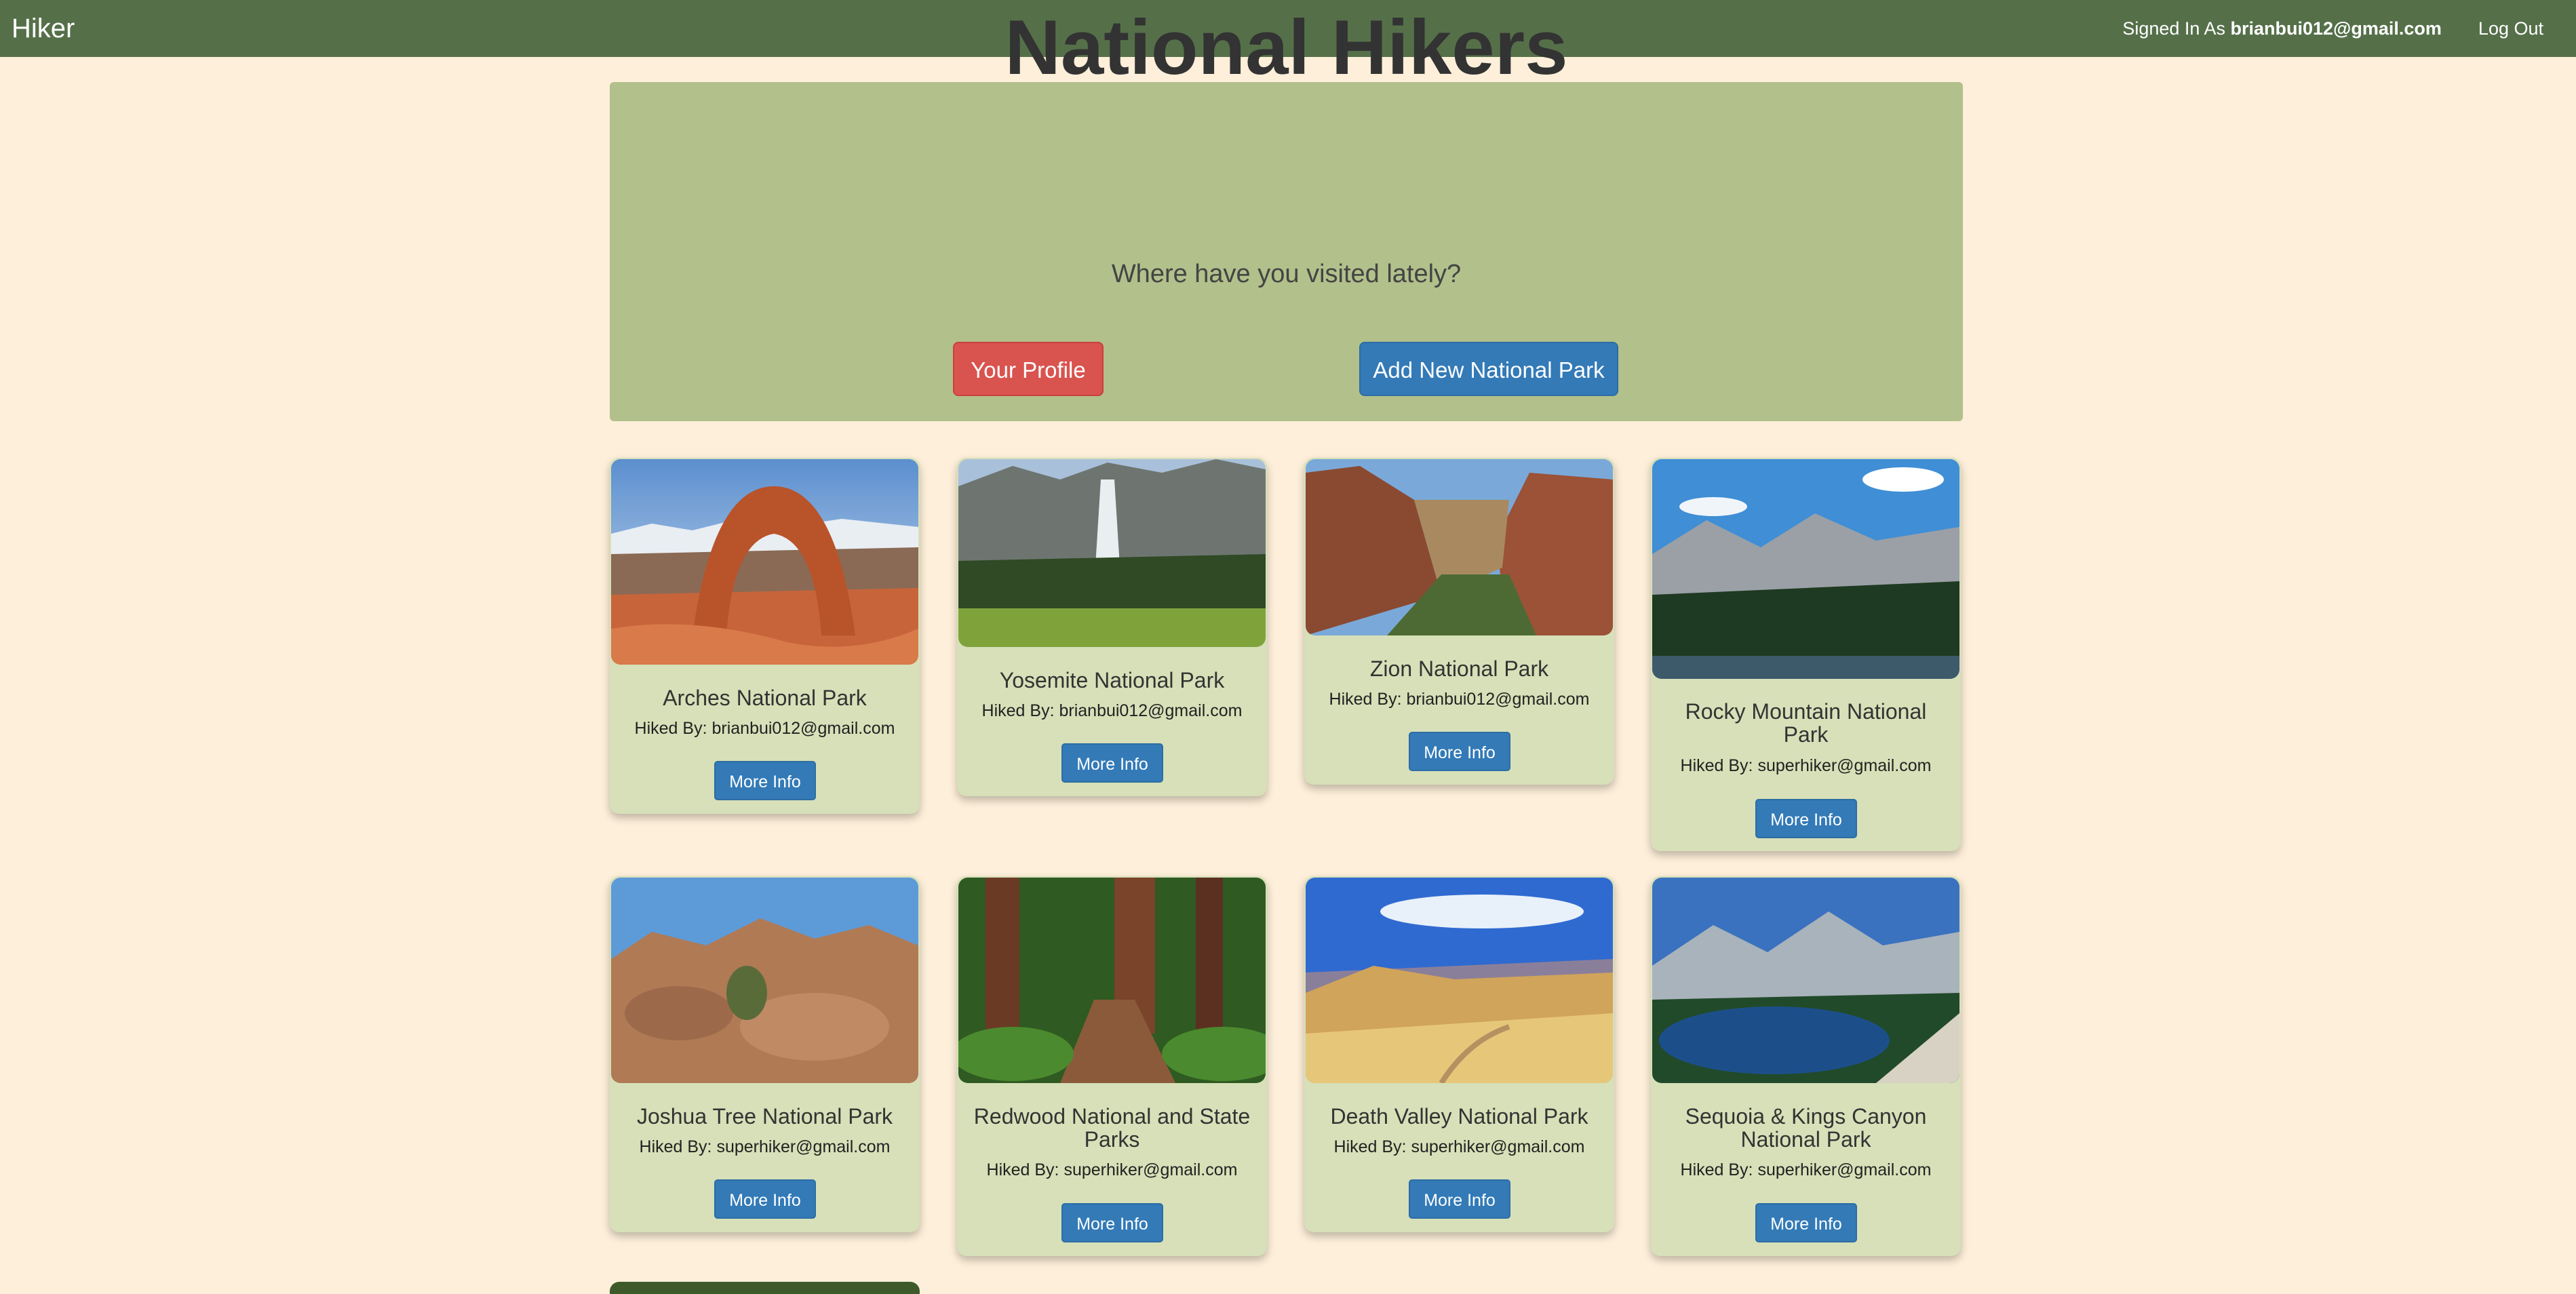 This screenshot has height=1294, width=2576. I want to click on page-subtitle: Where have you visited lately?, so click(1286, 274).